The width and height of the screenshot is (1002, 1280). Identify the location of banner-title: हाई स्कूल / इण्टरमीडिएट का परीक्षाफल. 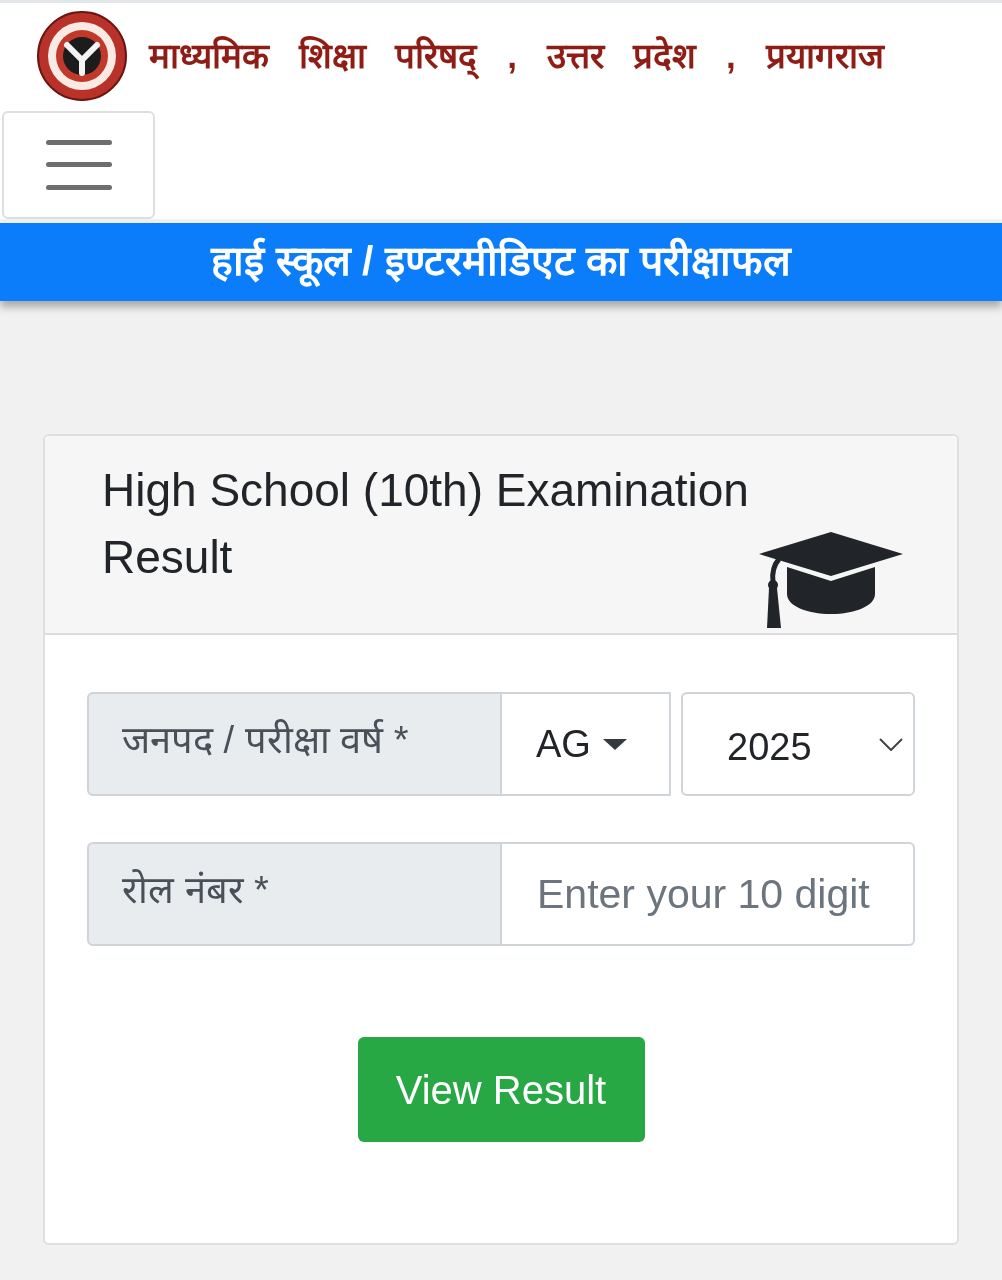
(501, 262).